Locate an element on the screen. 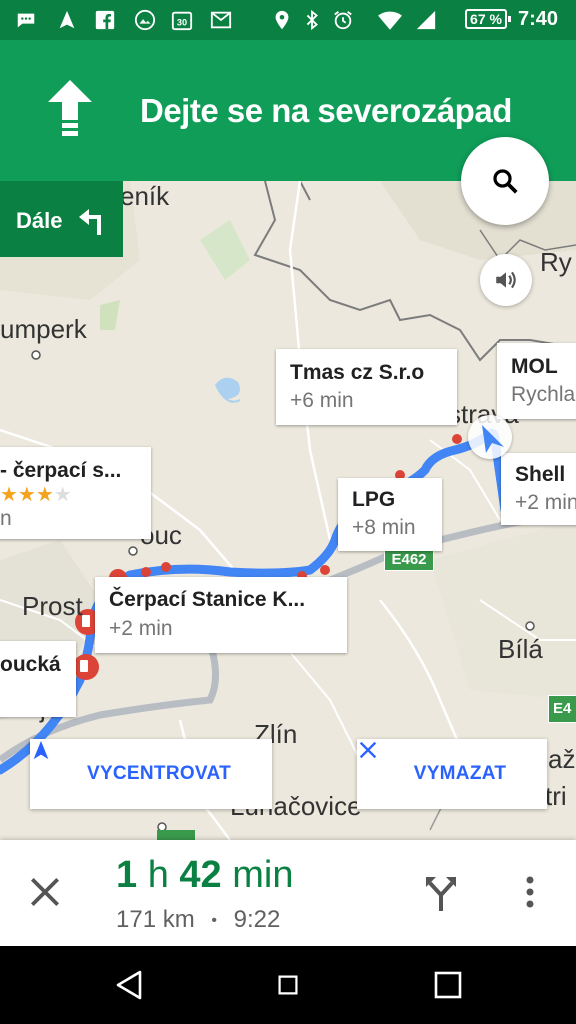 The image size is (576, 1024). town-label-ryc: Ry is located at coordinates (556, 262).